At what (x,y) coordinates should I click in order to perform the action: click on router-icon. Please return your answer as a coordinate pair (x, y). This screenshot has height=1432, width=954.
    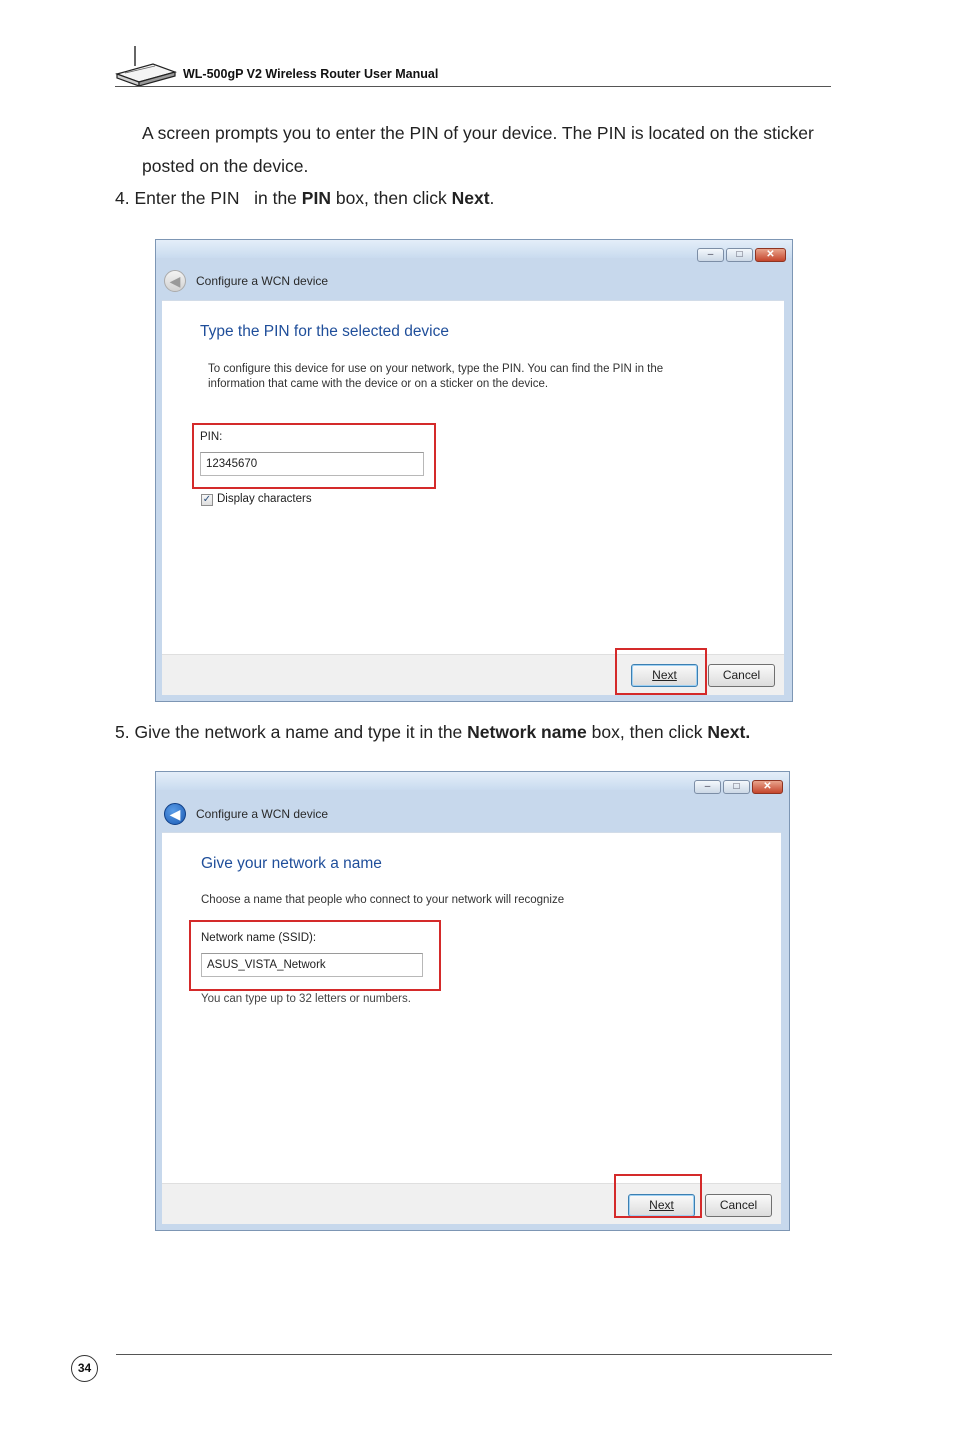
    Looking at the image, I should click on (146, 66).